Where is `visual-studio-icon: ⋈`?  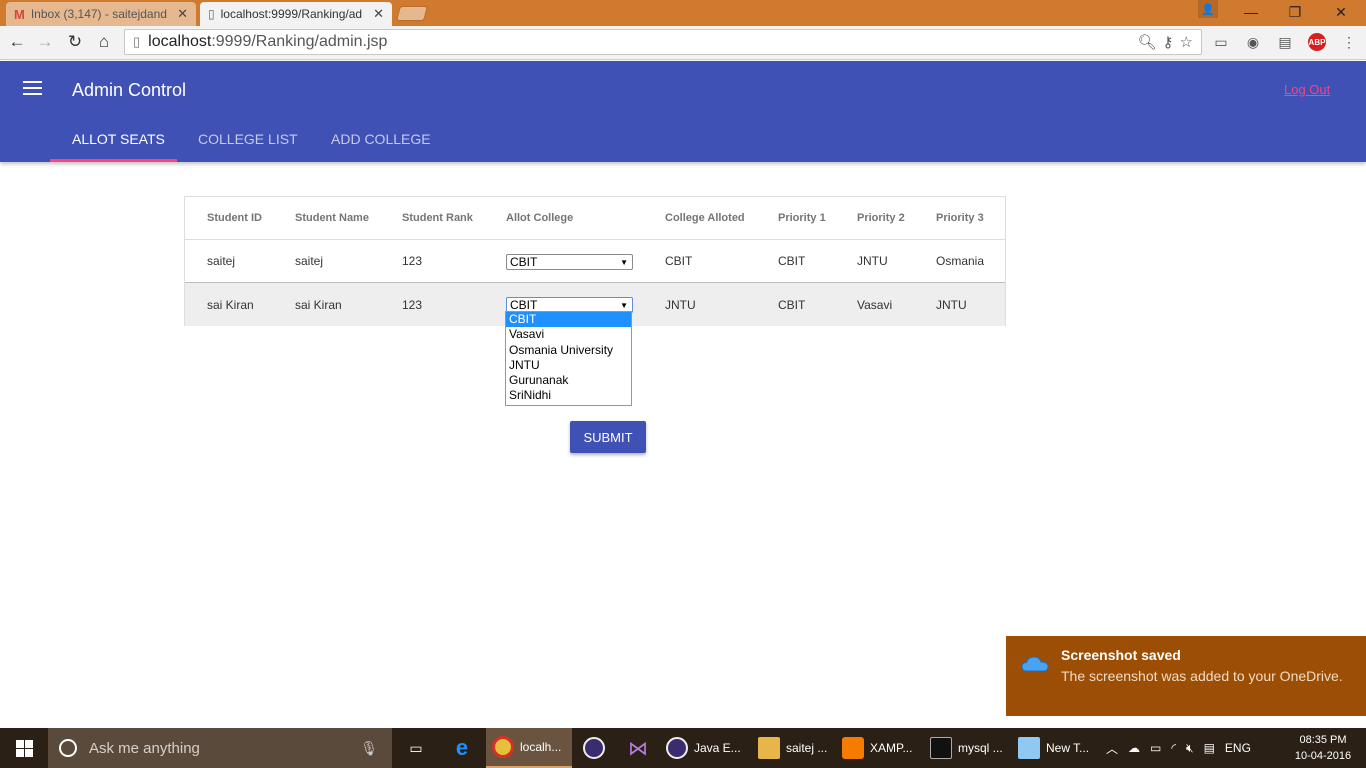
visual-studio-icon: ⋈ is located at coordinates (638, 748).